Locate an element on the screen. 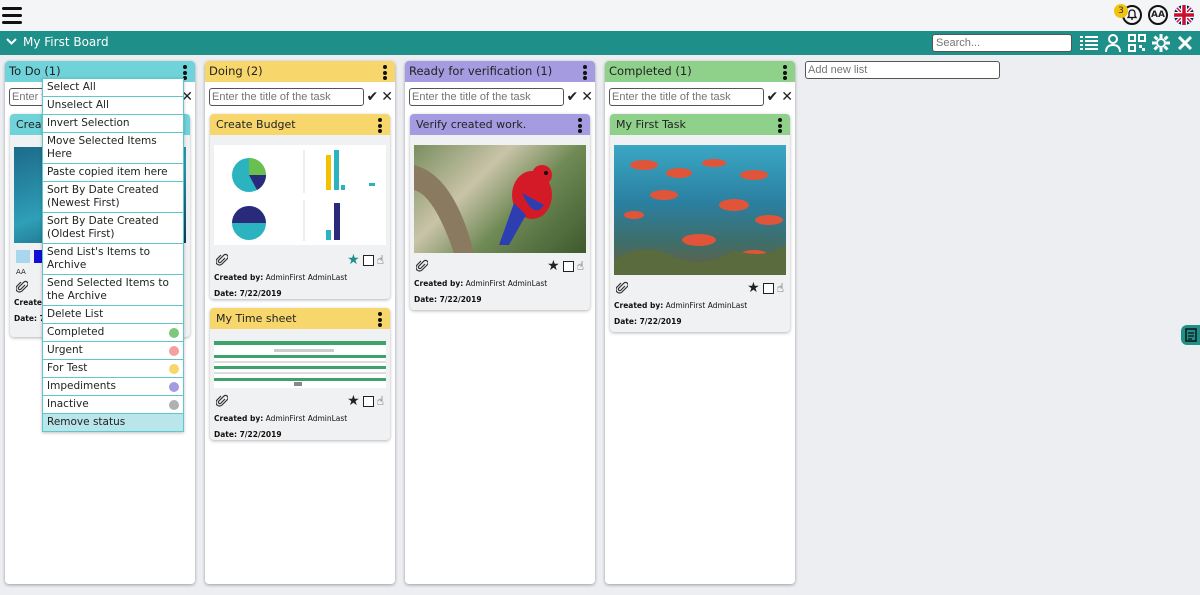 This screenshot has width=1200, height=595. menu-delete-list: Delete List is located at coordinates (113, 315).